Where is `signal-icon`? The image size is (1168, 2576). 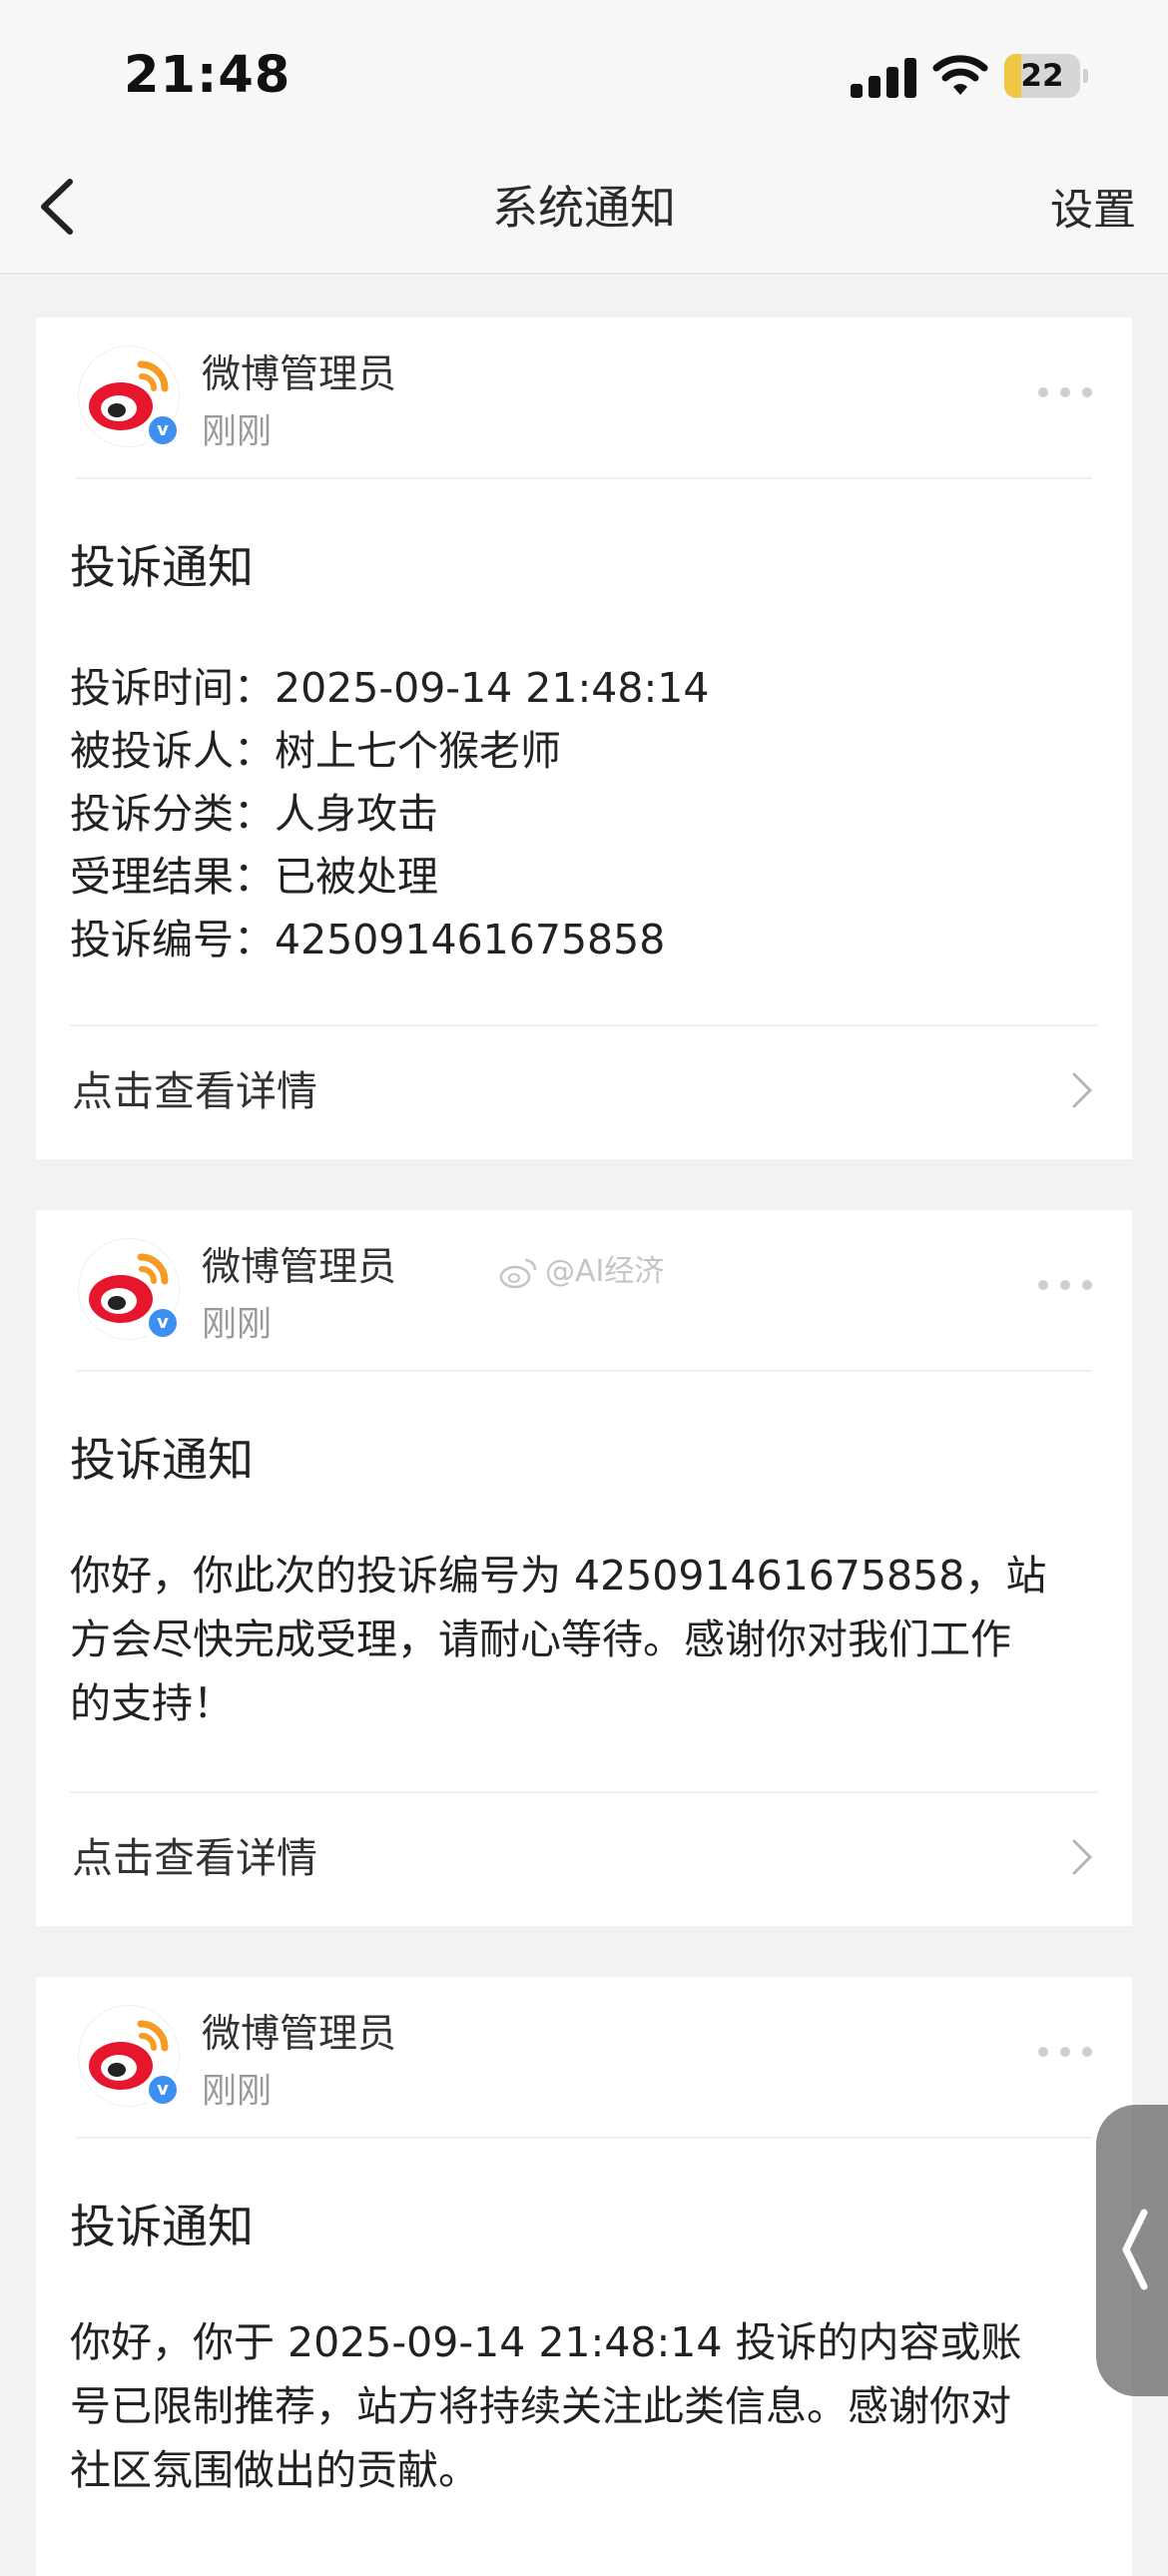
signal-icon is located at coordinates (883, 77).